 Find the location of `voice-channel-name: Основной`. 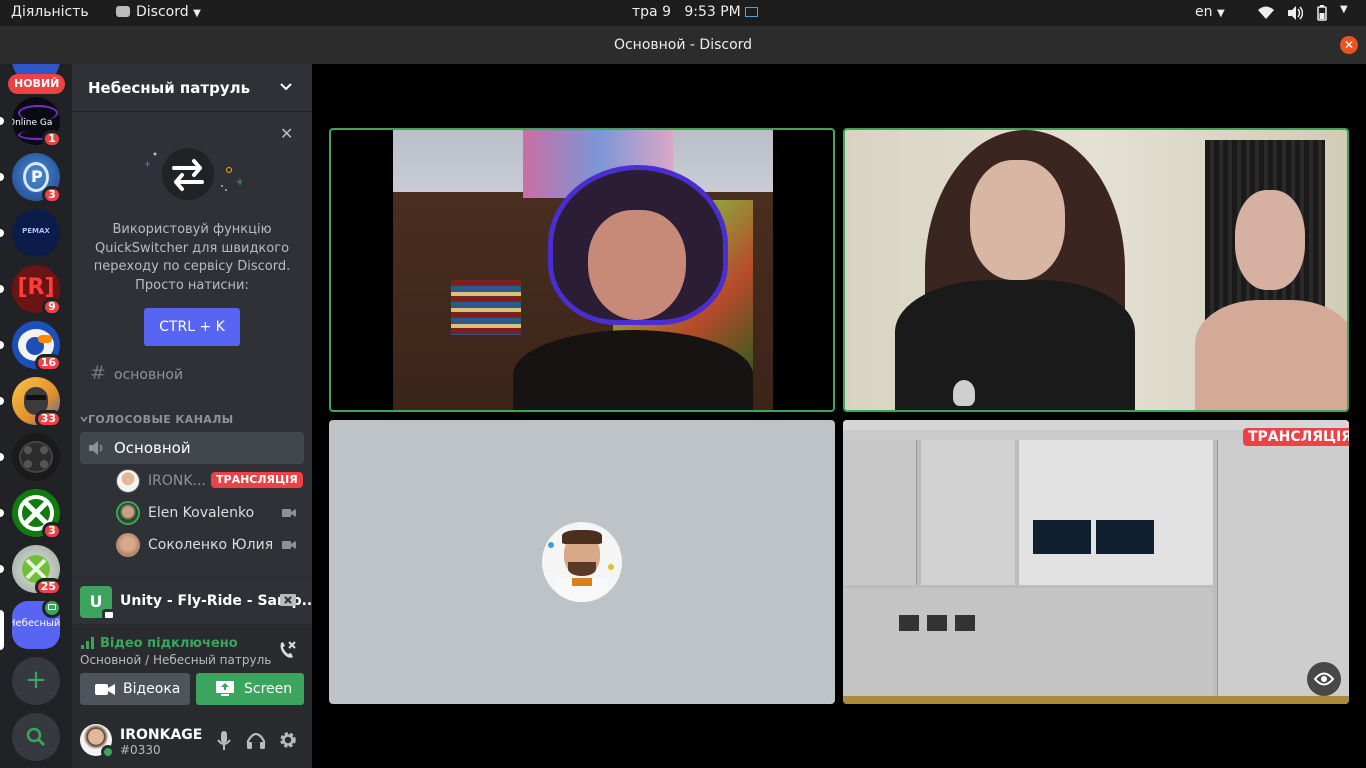

voice-channel-name: Основной is located at coordinates (152, 448).